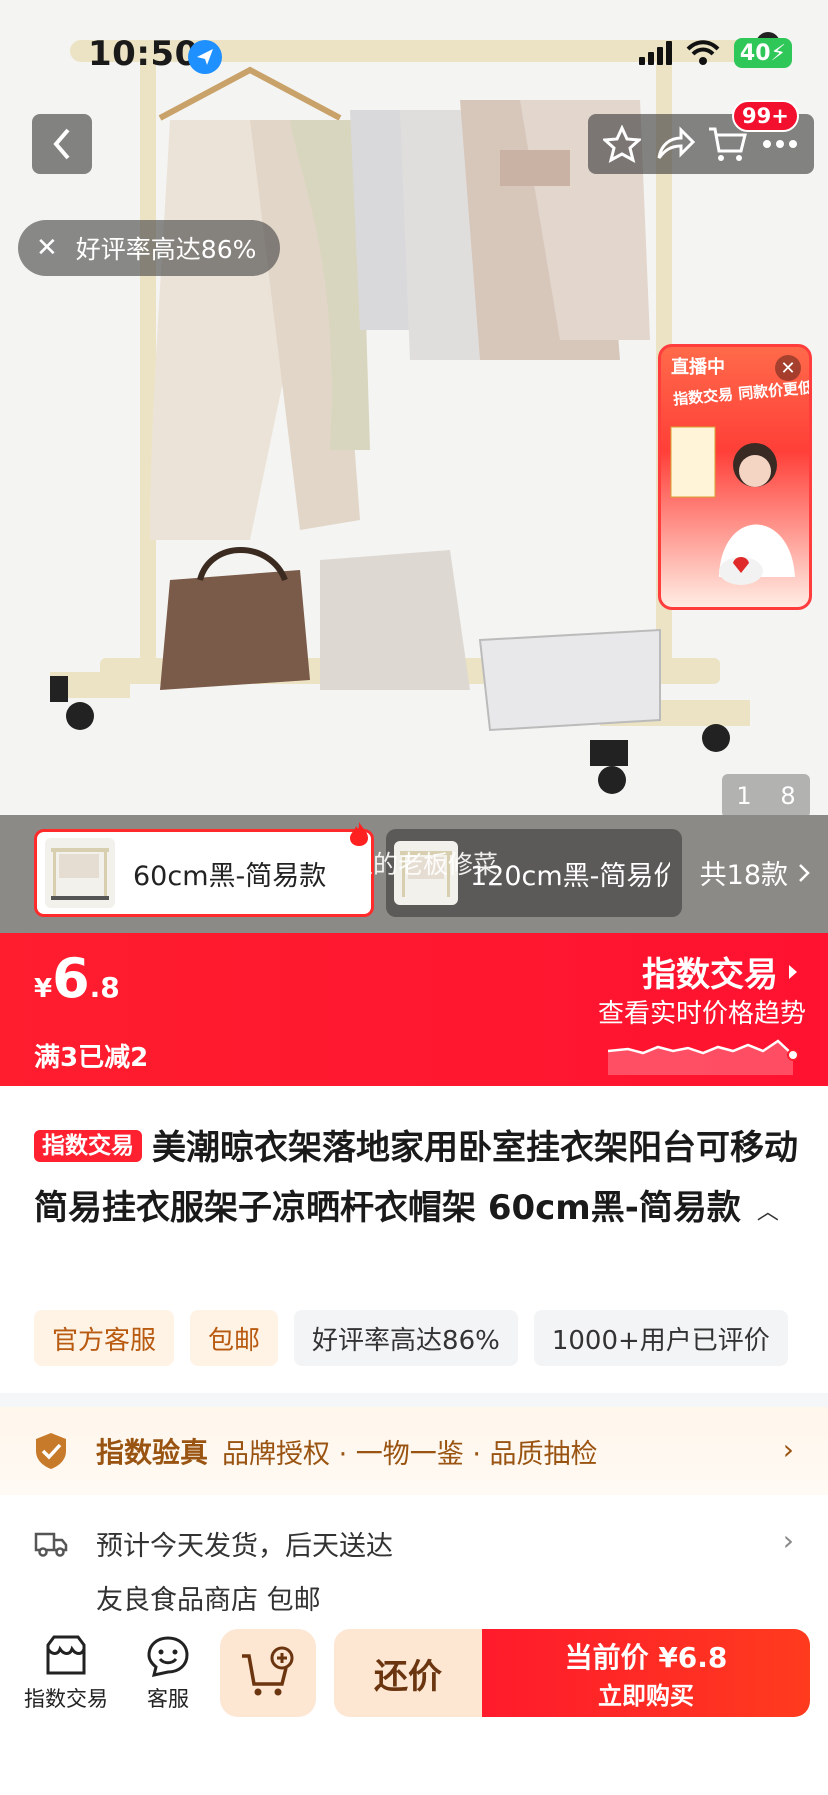  What do you see at coordinates (166, 249) in the screenshot?
I see `review-rate-text: 好评率高达86%` at bounding box center [166, 249].